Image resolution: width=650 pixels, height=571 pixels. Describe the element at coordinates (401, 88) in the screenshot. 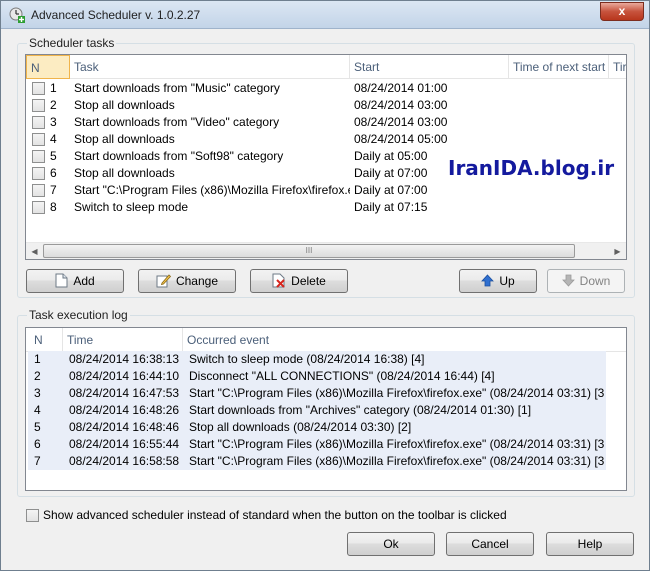

I see `task-start: 08/24/2014 01:00` at that location.